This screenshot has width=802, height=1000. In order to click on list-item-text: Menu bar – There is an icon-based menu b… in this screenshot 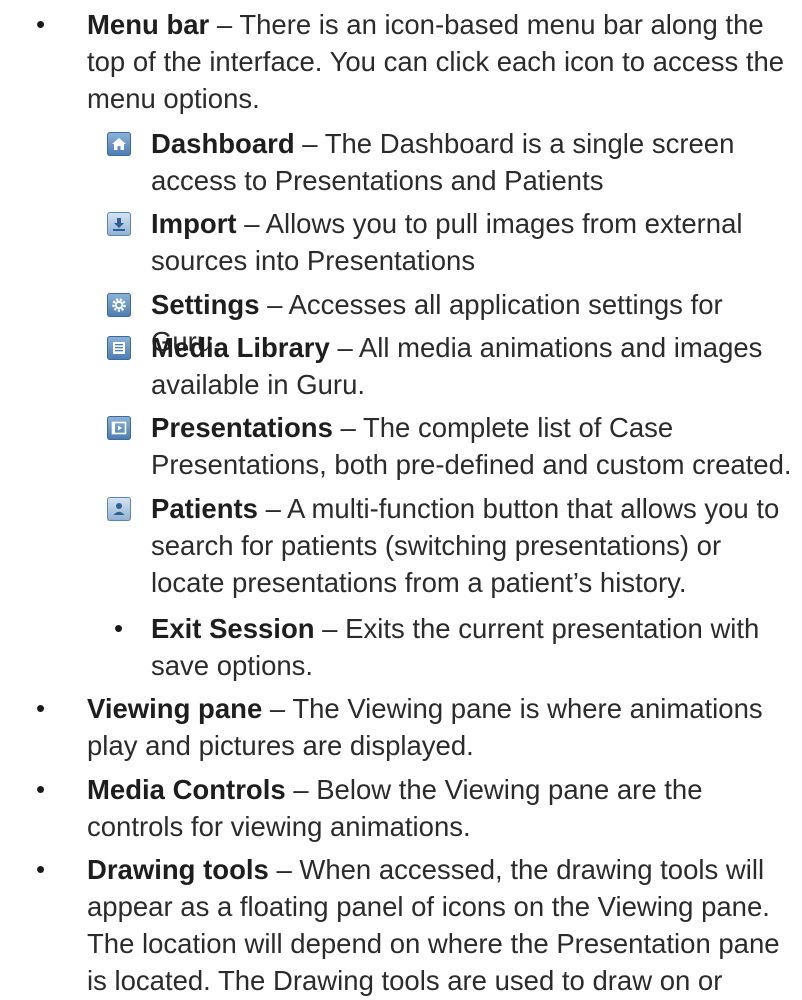, I will do `click(439, 61)`.